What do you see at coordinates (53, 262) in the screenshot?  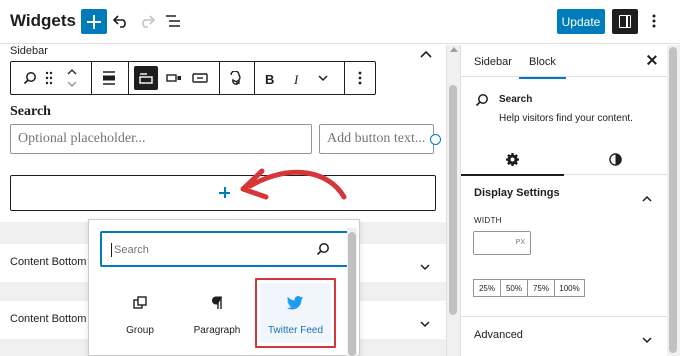 I see `widget-area-title: Content Bottom 1` at bounding box center [53, 262].